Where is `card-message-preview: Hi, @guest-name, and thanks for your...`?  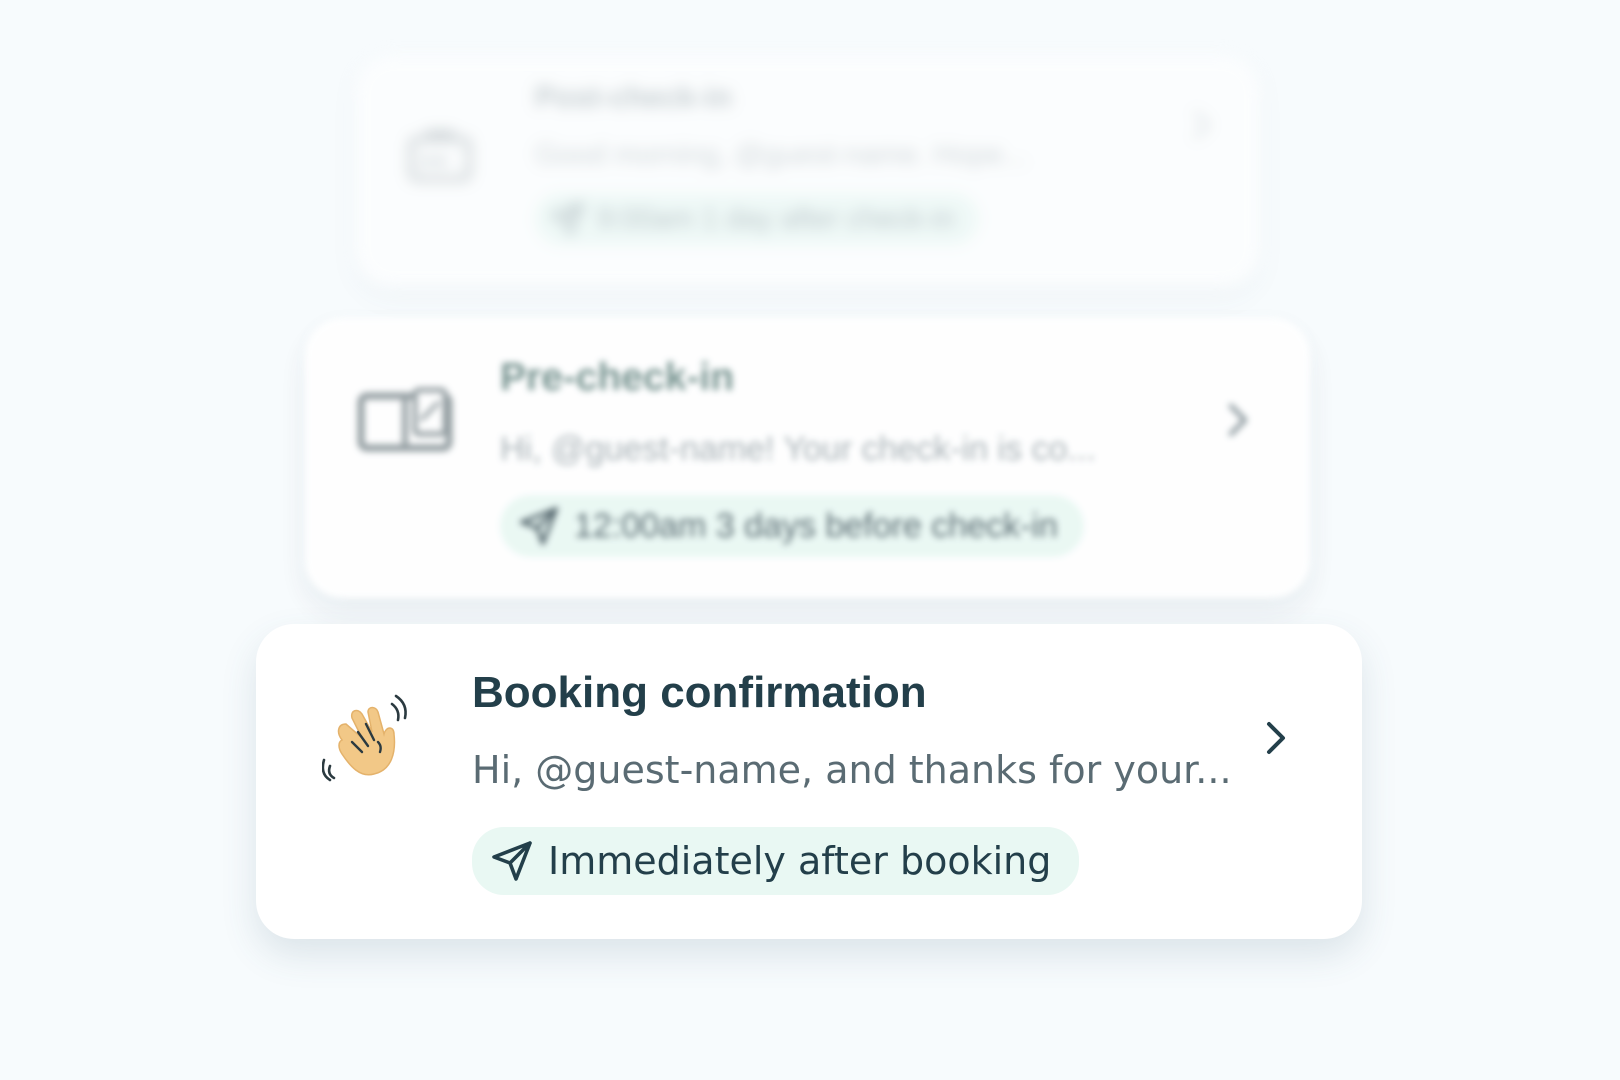
card-message-preview: Hi, @guest-name, and thanks for your... is located at coordinates (852, 770).